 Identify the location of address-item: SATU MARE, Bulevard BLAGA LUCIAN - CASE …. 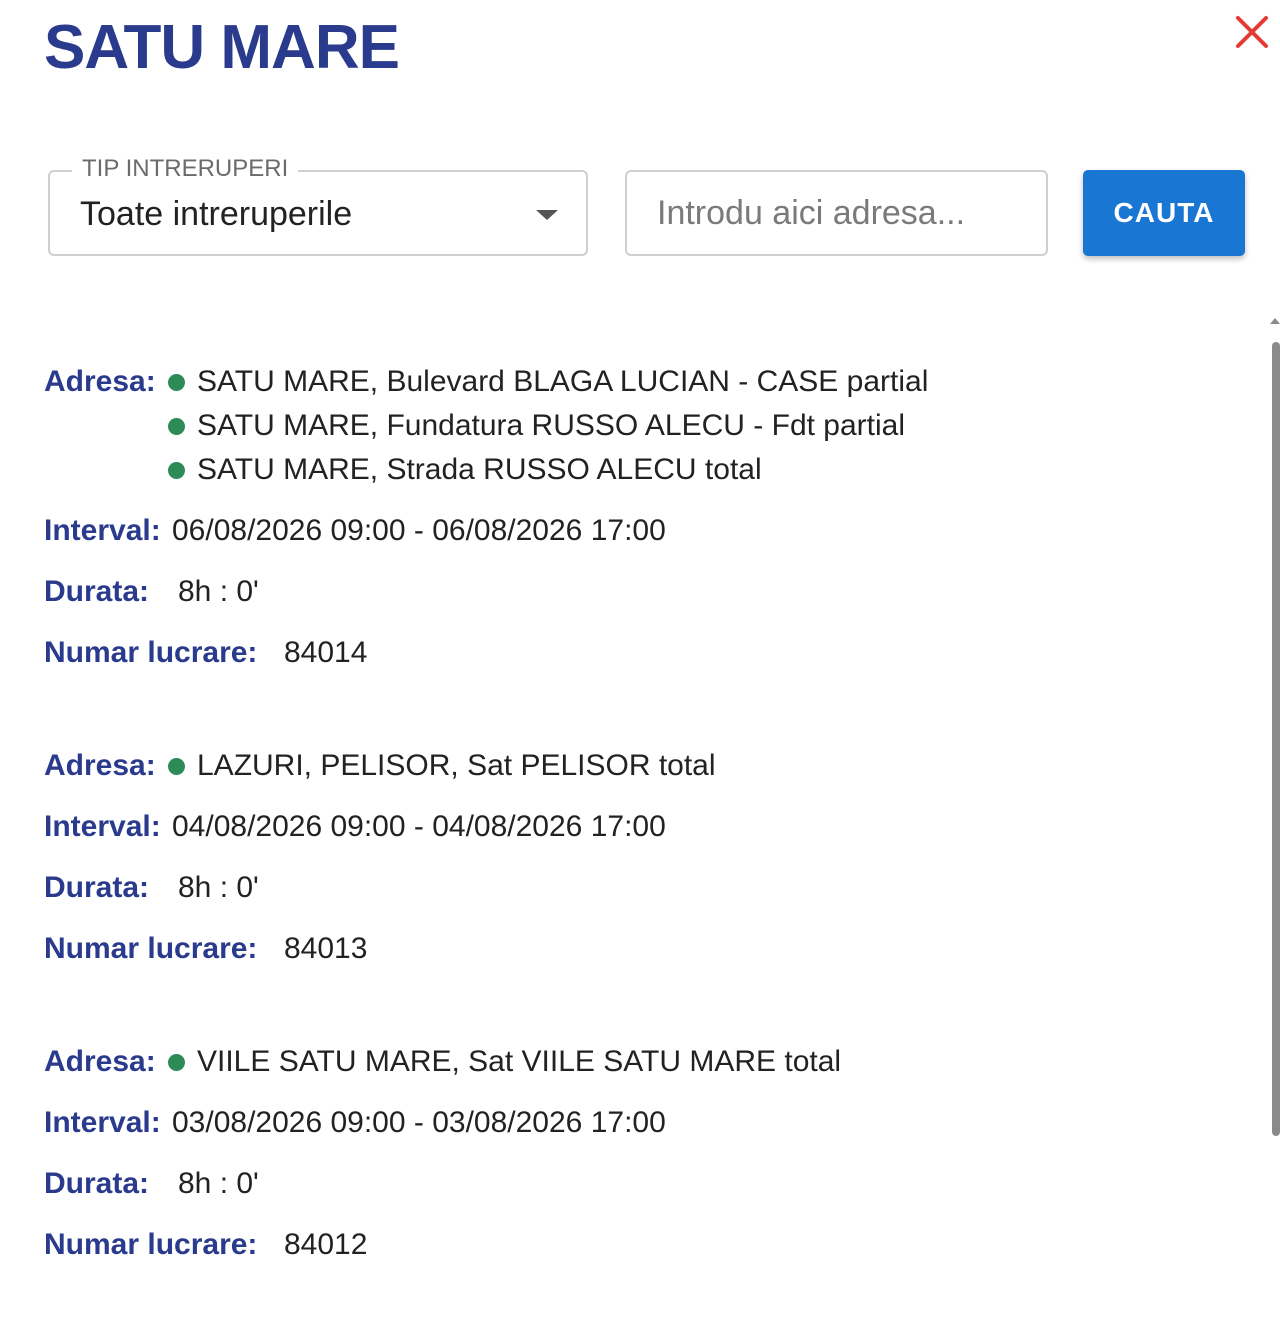
(548, 382).